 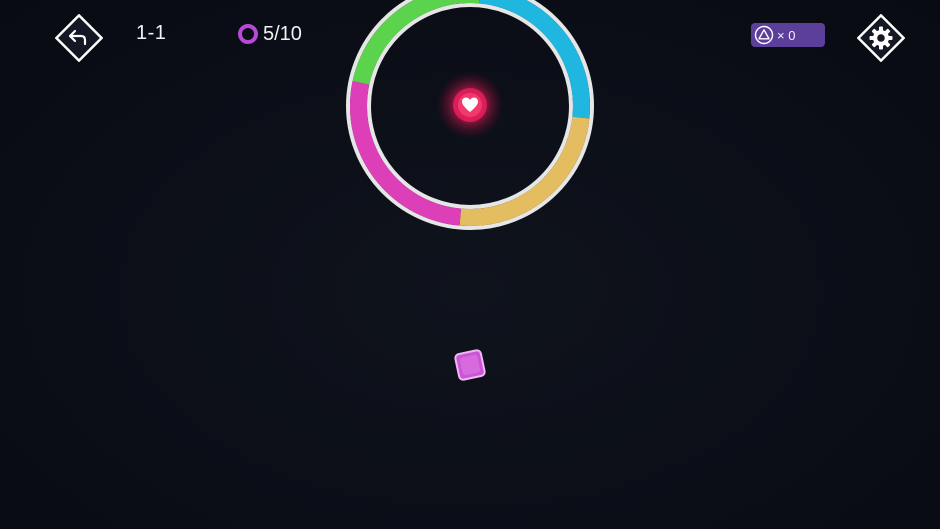 I want to click on lives-count: × 0, so click(x=786, y=35).